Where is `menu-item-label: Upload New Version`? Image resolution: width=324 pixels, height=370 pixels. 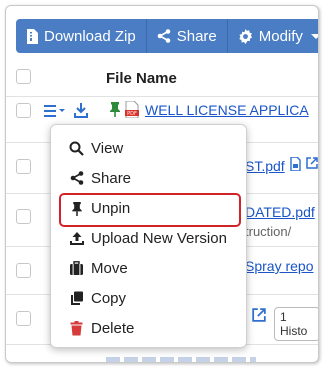 menu-item-label: Upload New Version is located at coordinates (159, 238).